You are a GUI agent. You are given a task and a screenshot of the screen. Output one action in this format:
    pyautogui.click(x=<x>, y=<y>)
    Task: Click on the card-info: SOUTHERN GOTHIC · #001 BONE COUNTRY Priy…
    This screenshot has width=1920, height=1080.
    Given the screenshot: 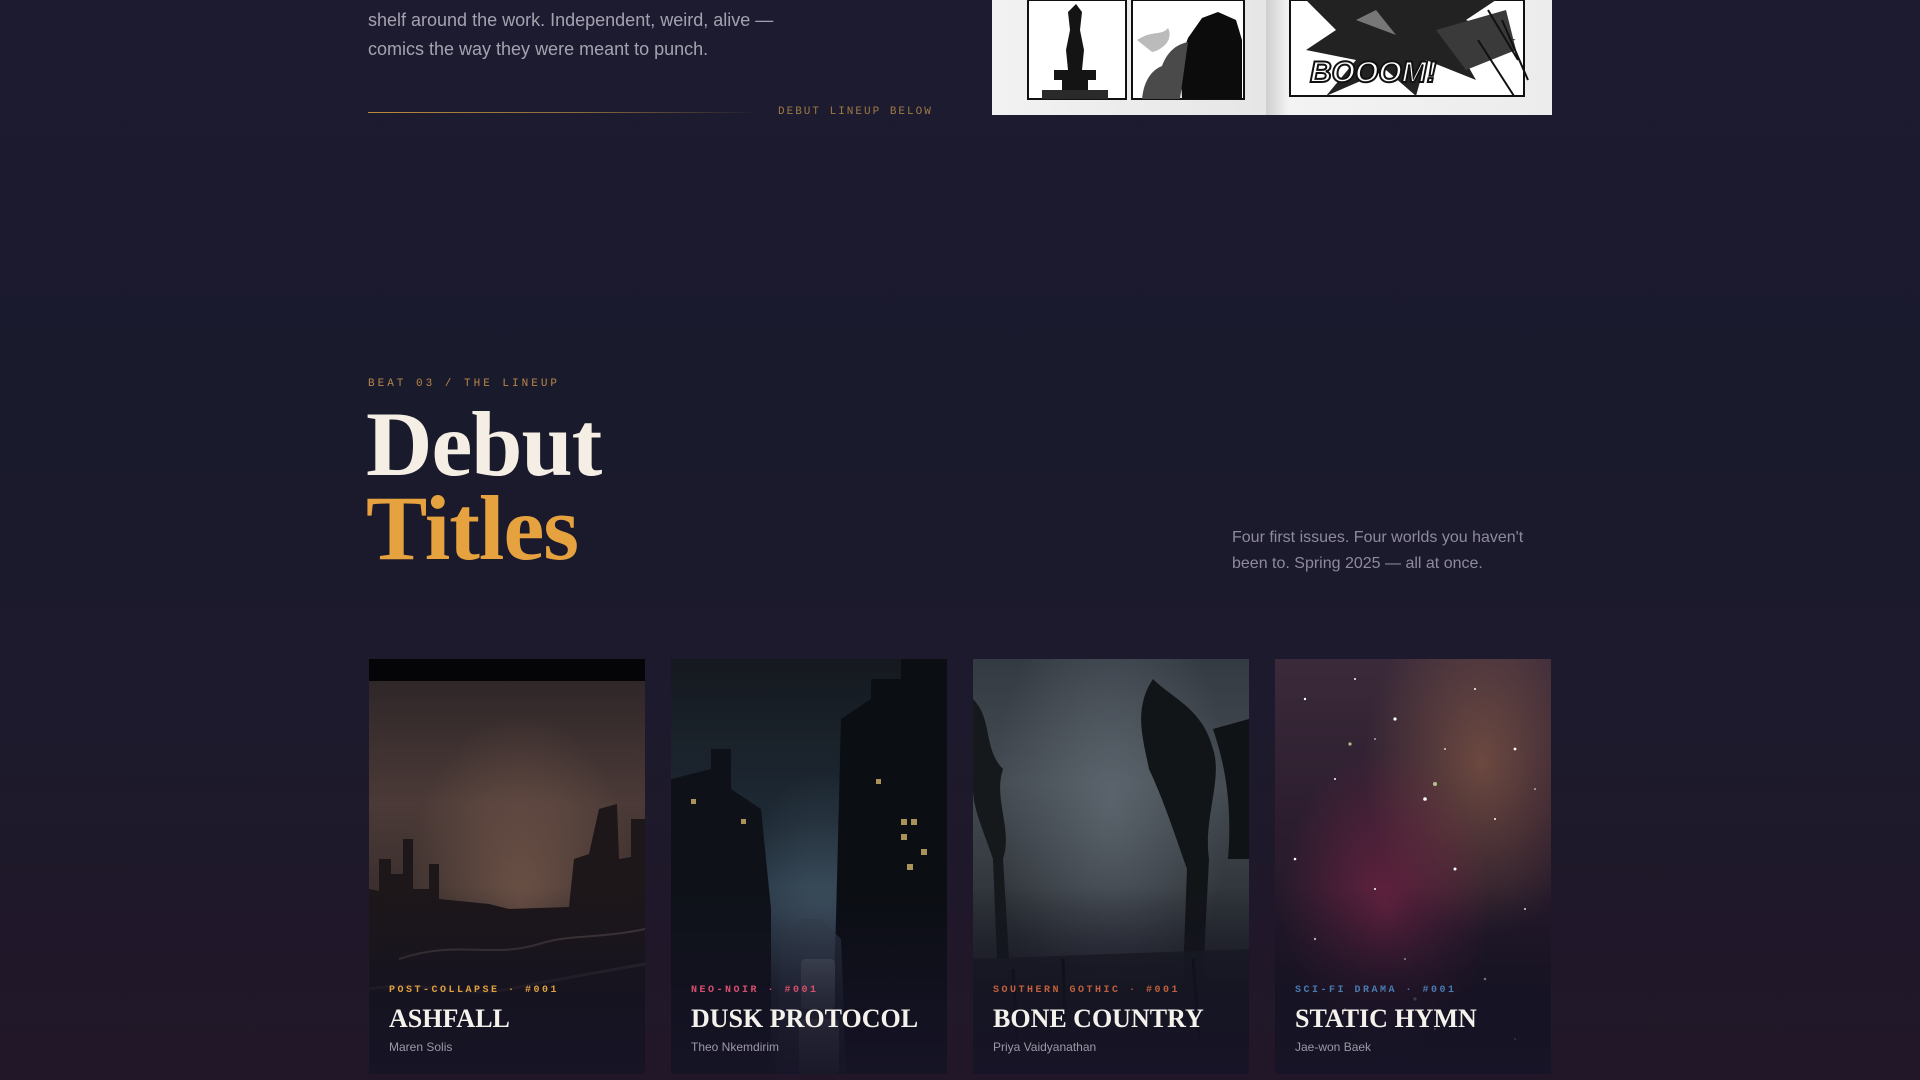 What is the action you would take?
    pyautogui.click(x=1115, y=1019)
    